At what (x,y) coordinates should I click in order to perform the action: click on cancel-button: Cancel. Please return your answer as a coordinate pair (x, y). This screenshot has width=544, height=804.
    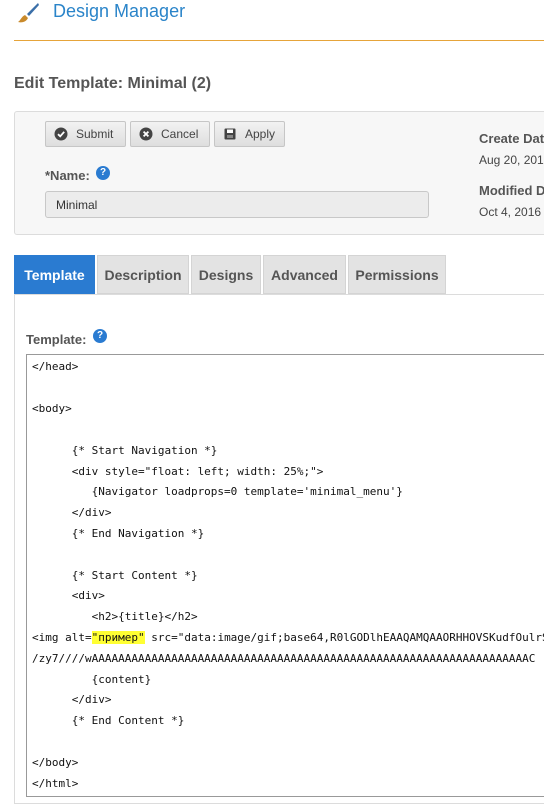
    Looking at the image, I should click on (170, 134).